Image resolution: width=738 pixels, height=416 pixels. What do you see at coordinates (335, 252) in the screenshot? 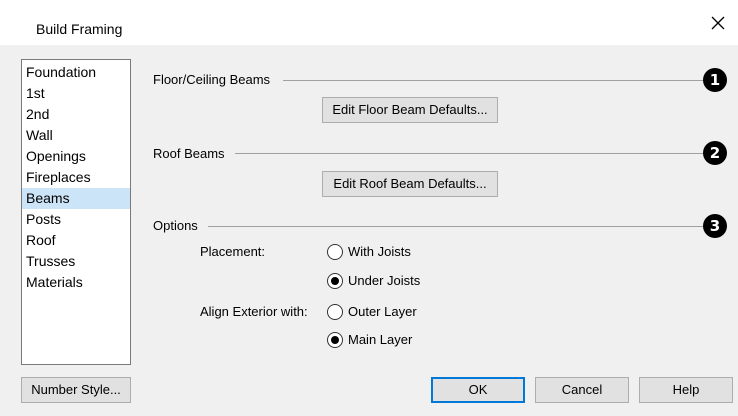
I see `radio-with-joists` at bounding box center [335, 252].